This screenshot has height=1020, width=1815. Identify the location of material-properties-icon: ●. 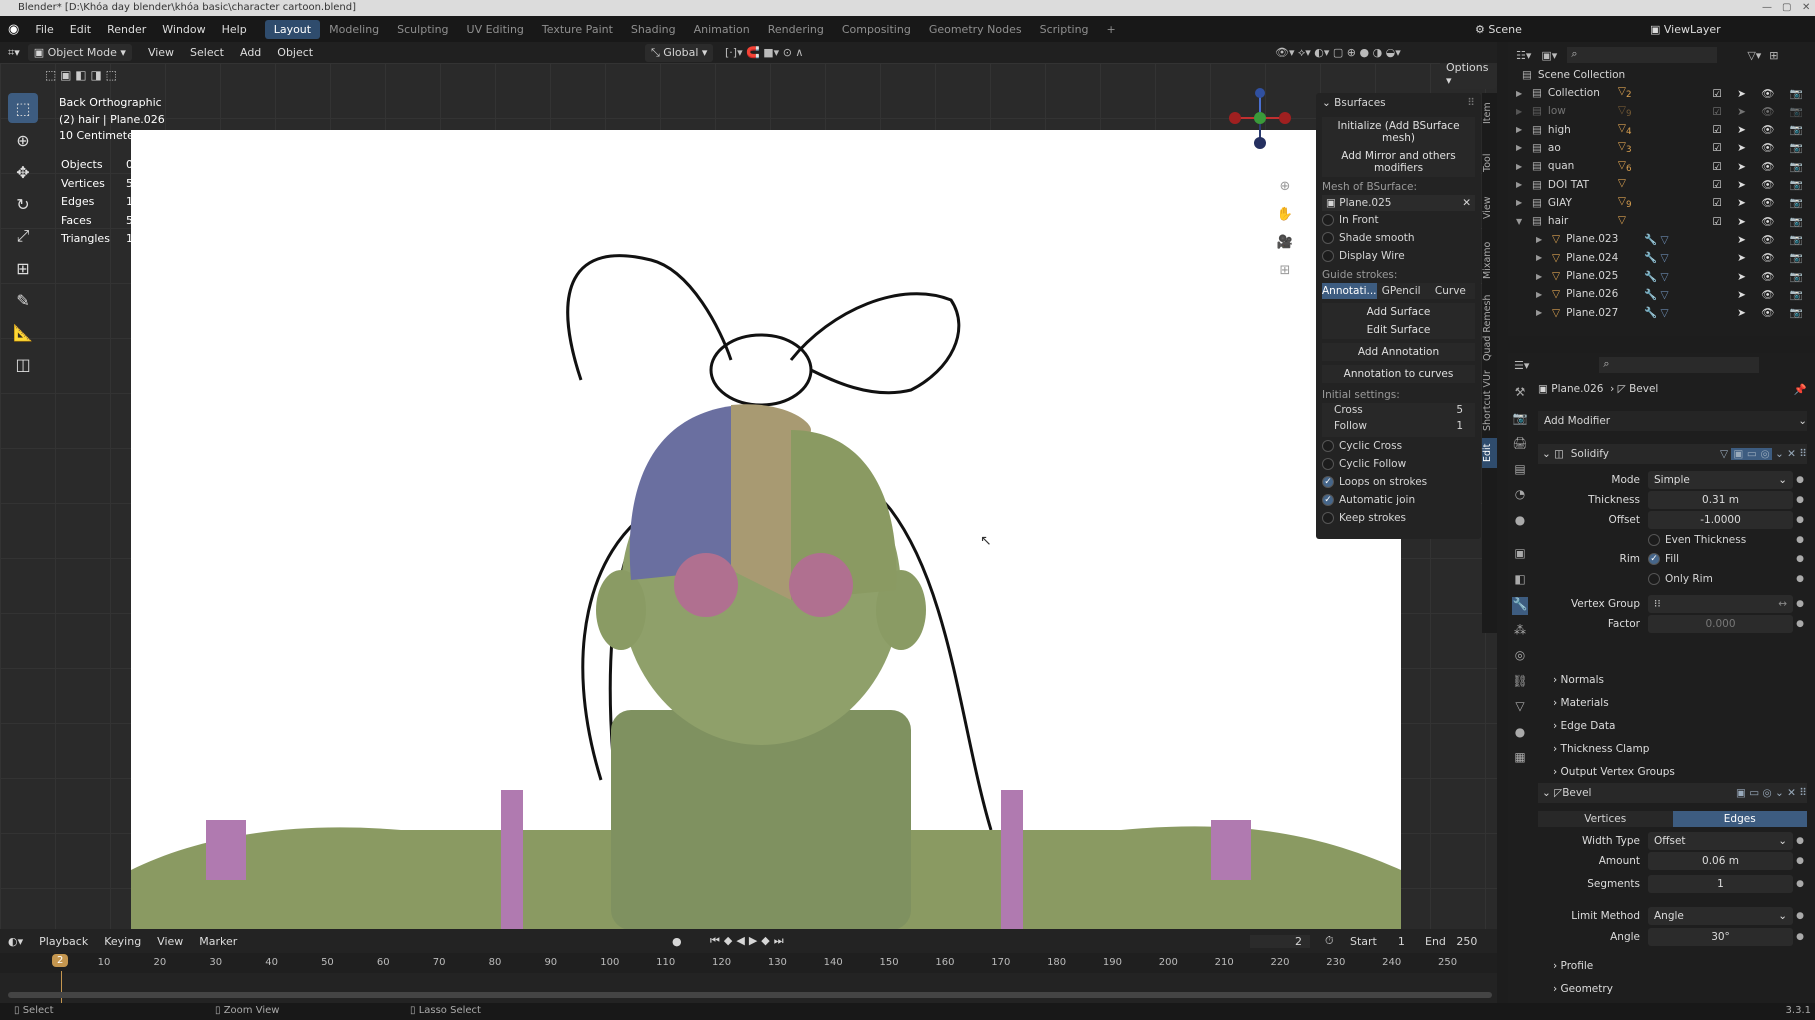
(1520, 734).